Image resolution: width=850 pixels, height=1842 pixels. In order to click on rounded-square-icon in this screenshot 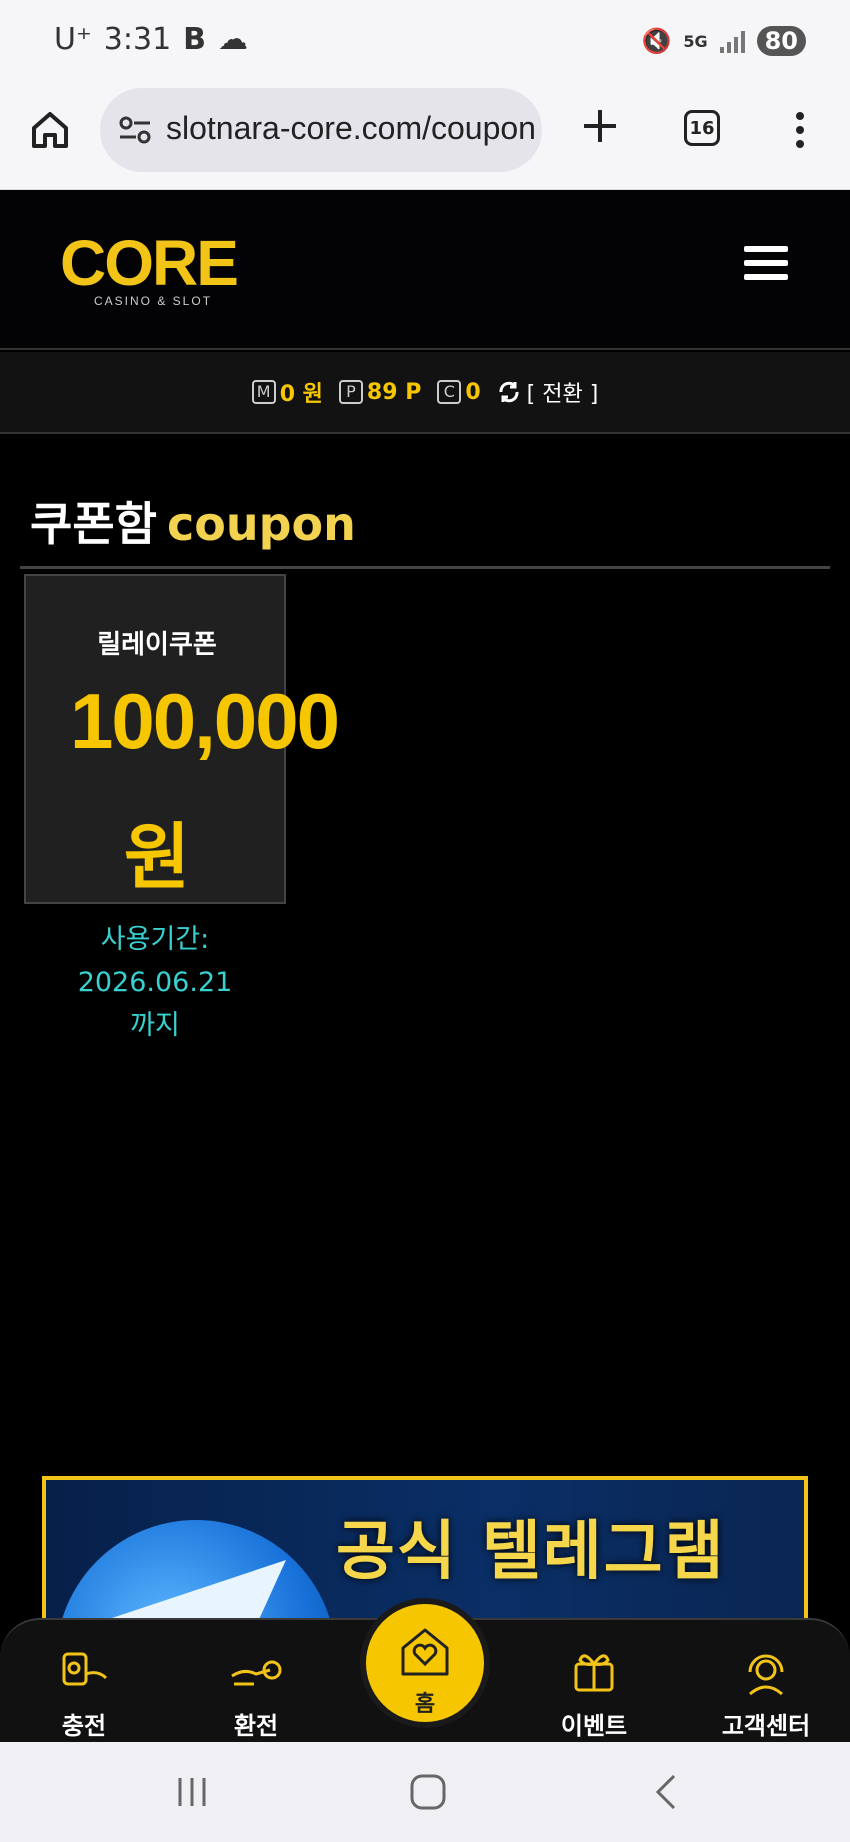, I will do `click(428, 1792)`.